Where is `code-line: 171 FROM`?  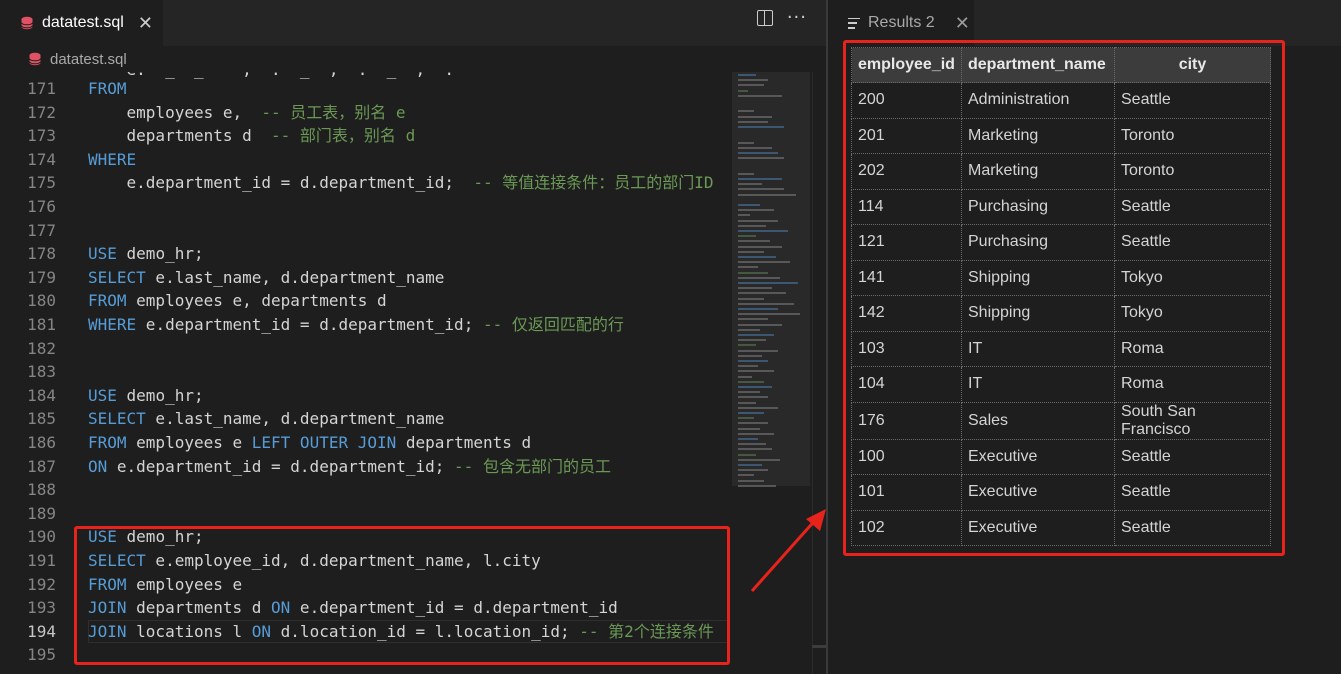 code-line: 171 FROM is located at coordinates (366, 89).